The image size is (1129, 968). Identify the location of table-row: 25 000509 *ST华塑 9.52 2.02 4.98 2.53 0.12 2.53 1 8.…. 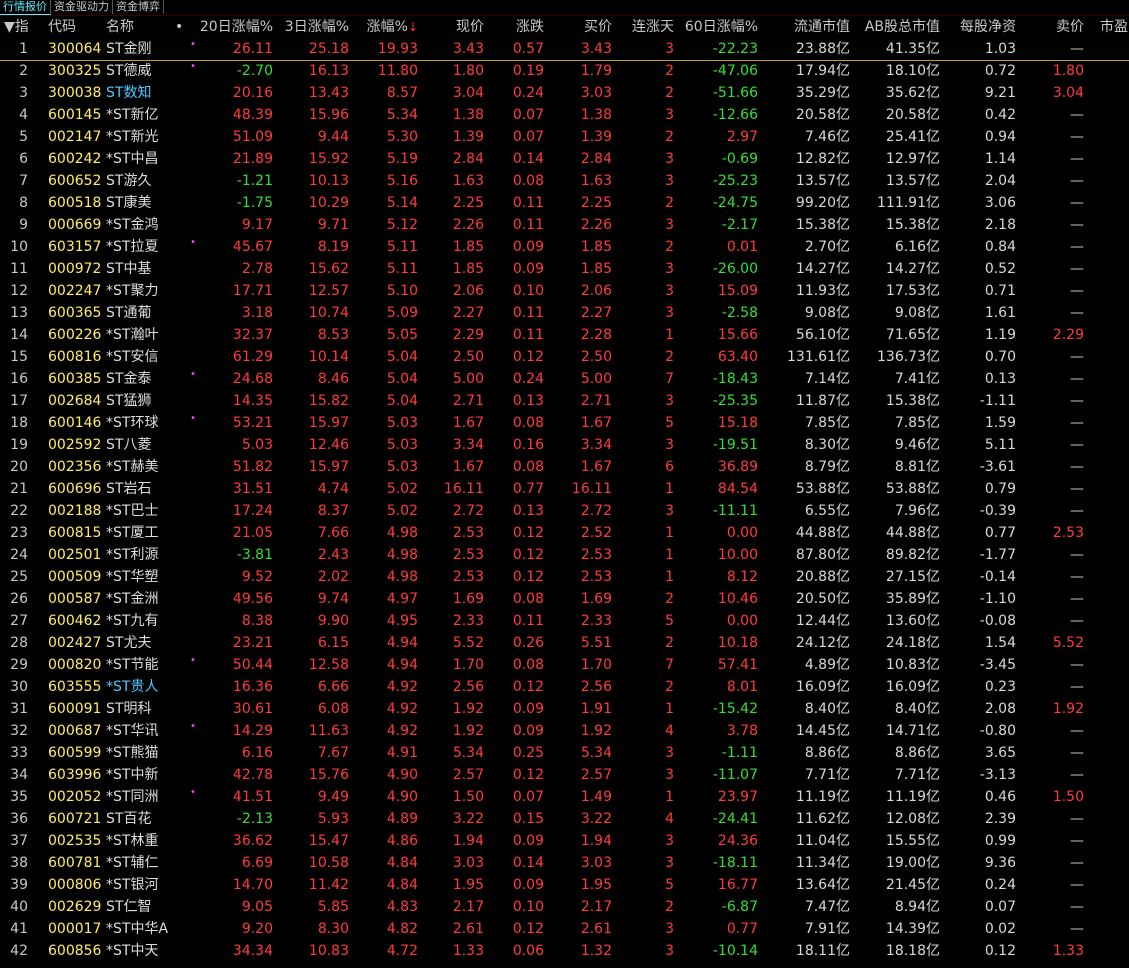
(564, 577).